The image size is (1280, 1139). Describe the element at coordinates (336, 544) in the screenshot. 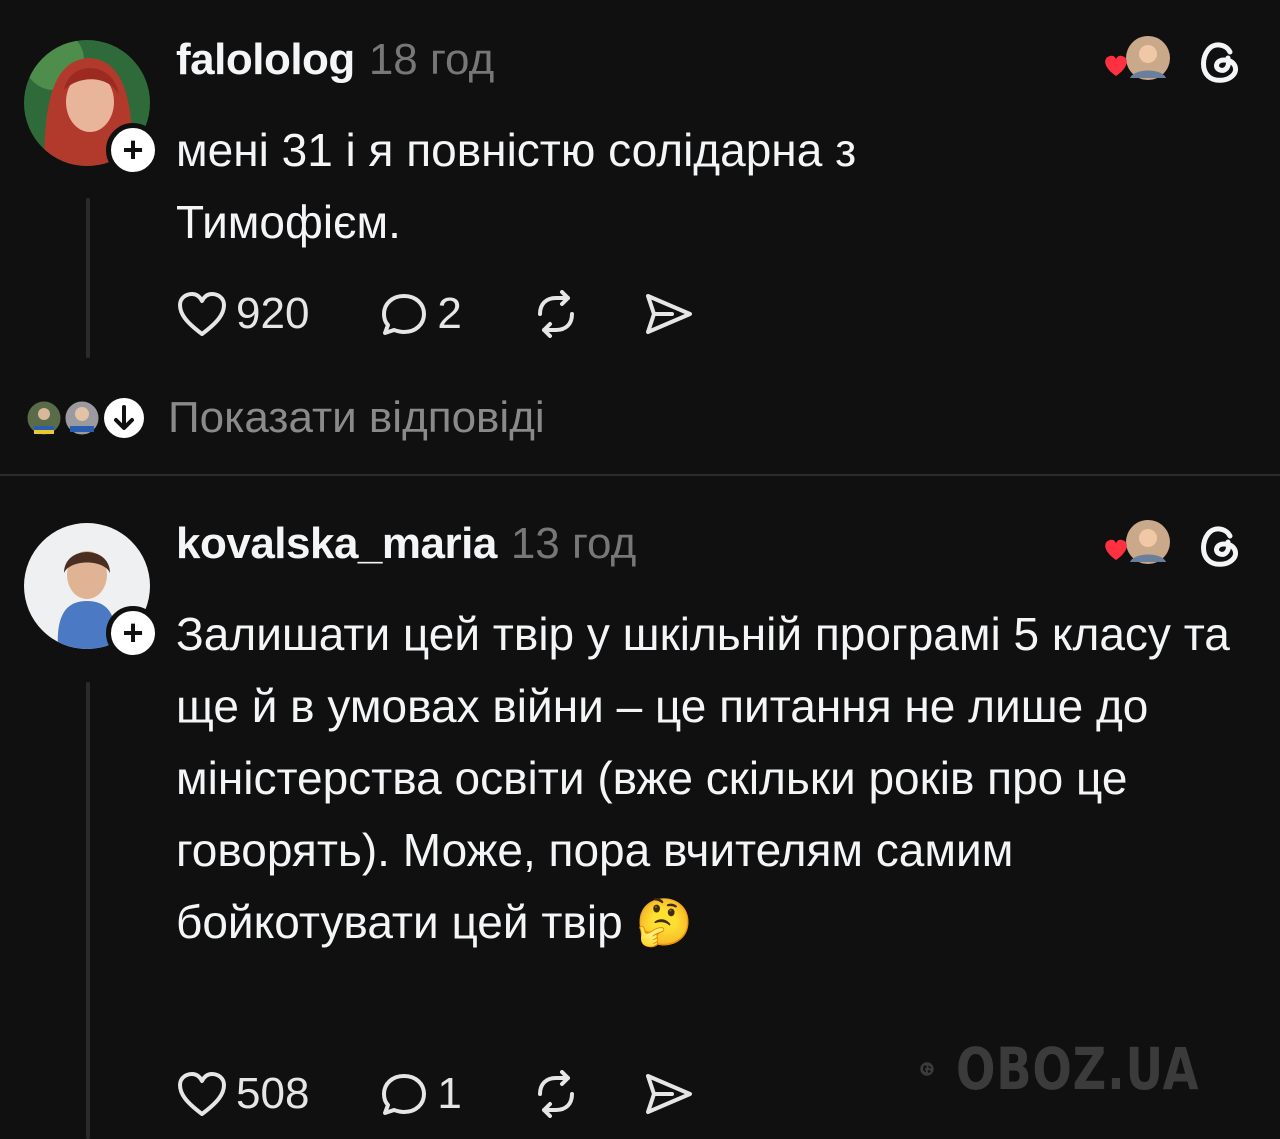

I see `username: kovalska_maria` at that location.